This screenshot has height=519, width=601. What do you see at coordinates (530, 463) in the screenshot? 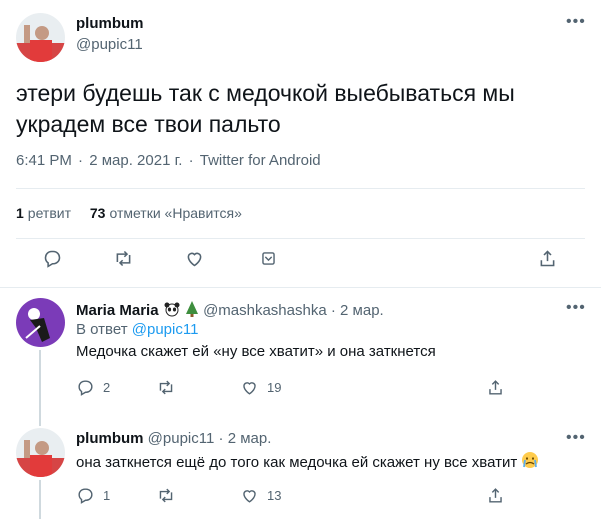
I see `crying-face-emoji-icon` at bounding box center [530, 463].